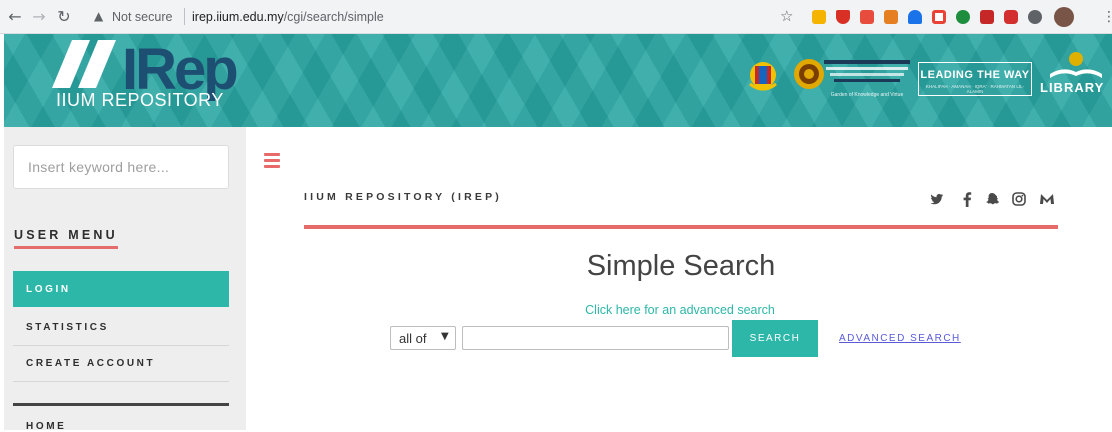 The image size is (1112, 432). I want to click on advanced-search-link: ADVANCED SEARCH, so click(900, 338).